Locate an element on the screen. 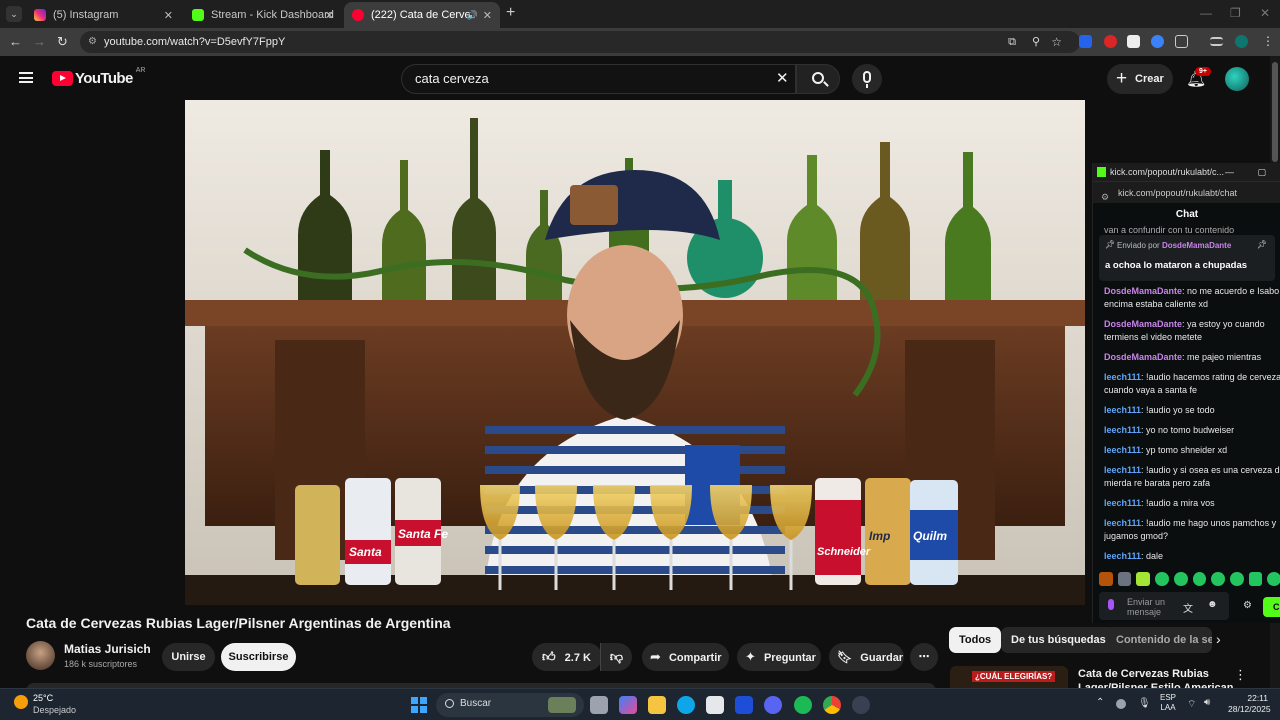 This screenshot has width=1280, height=720. channel-name: Matias Jurisich is located at coordinates (107, 649).